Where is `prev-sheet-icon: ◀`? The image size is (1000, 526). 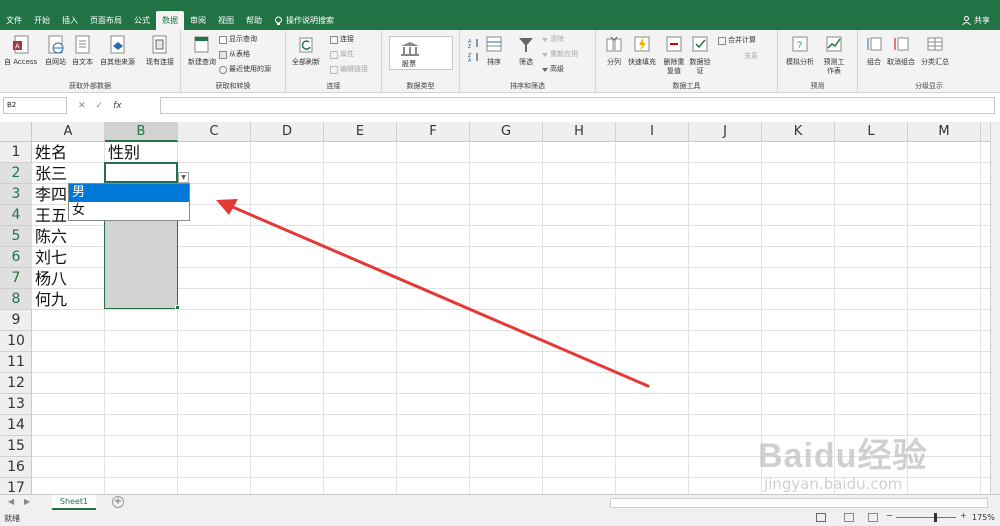
prev-sheet-icon: ◀ is located at coordinates (11, 501).